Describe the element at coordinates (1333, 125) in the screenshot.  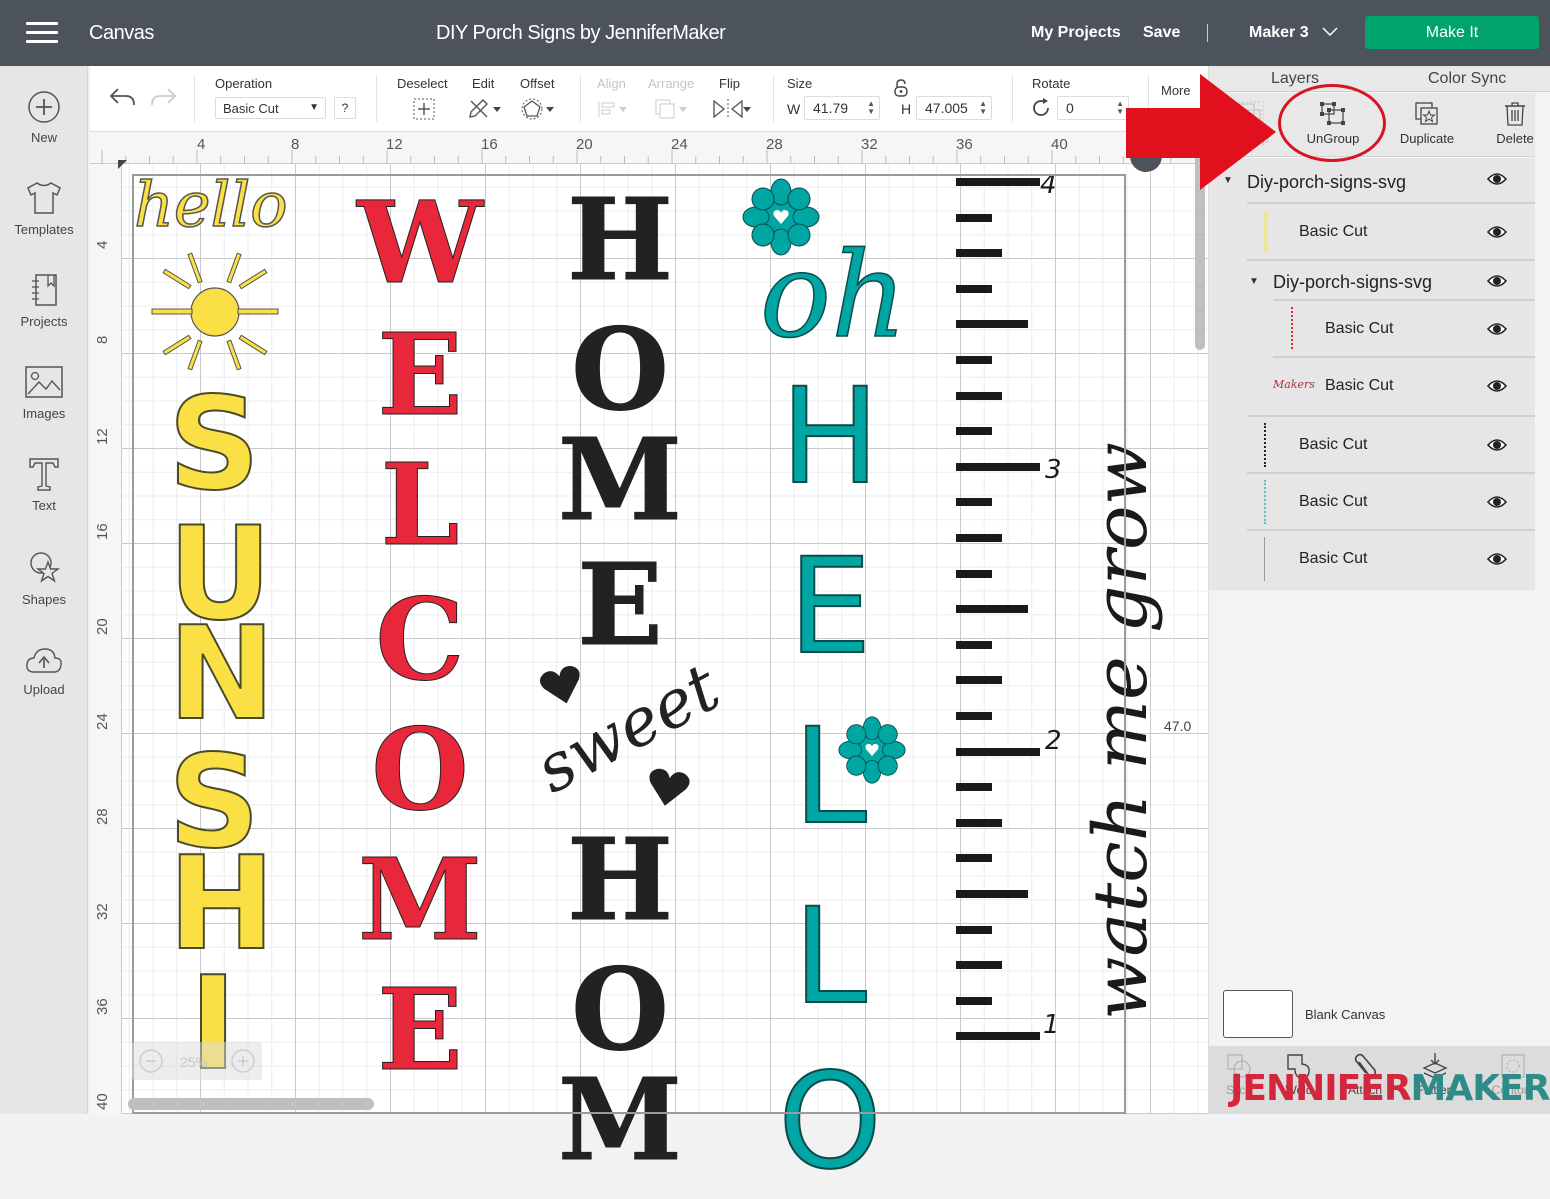
I see `ungroup-button: UnGroup` at that location.